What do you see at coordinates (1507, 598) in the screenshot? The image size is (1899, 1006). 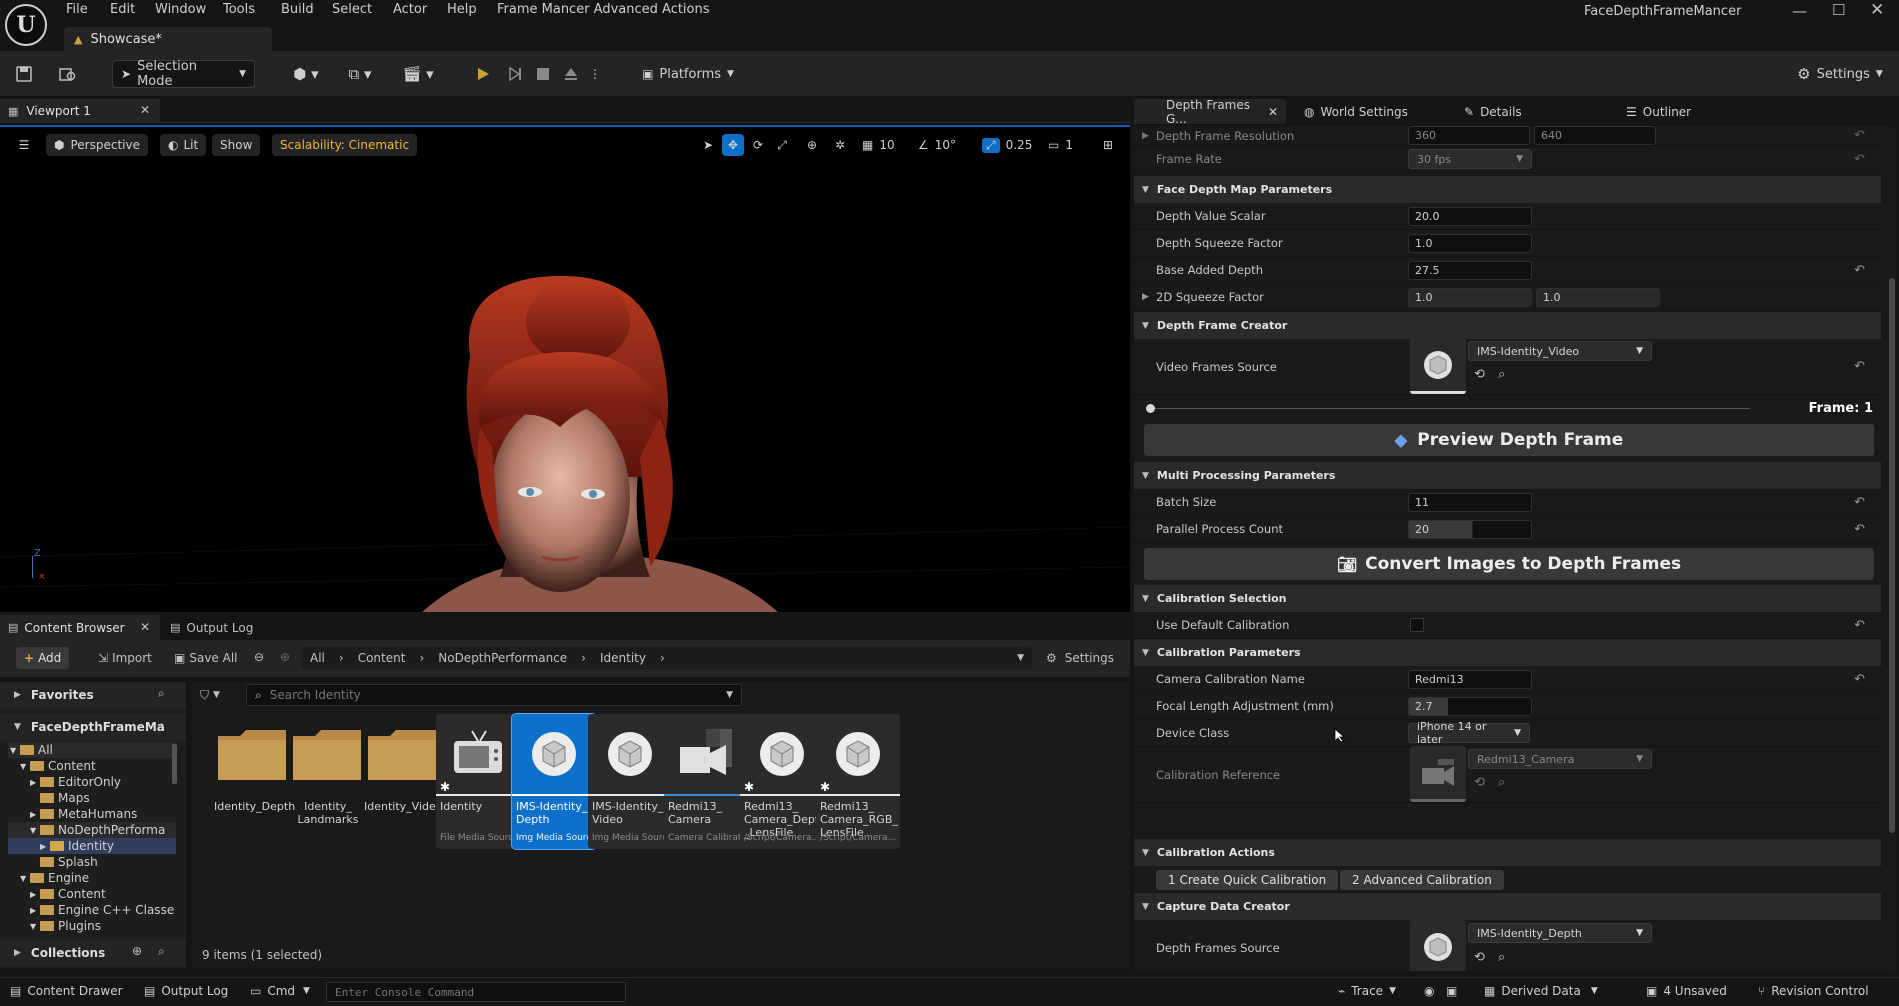 I see `section-calibration-selection: ▼ Calibration Selection` at bounding box center [1507, 598].